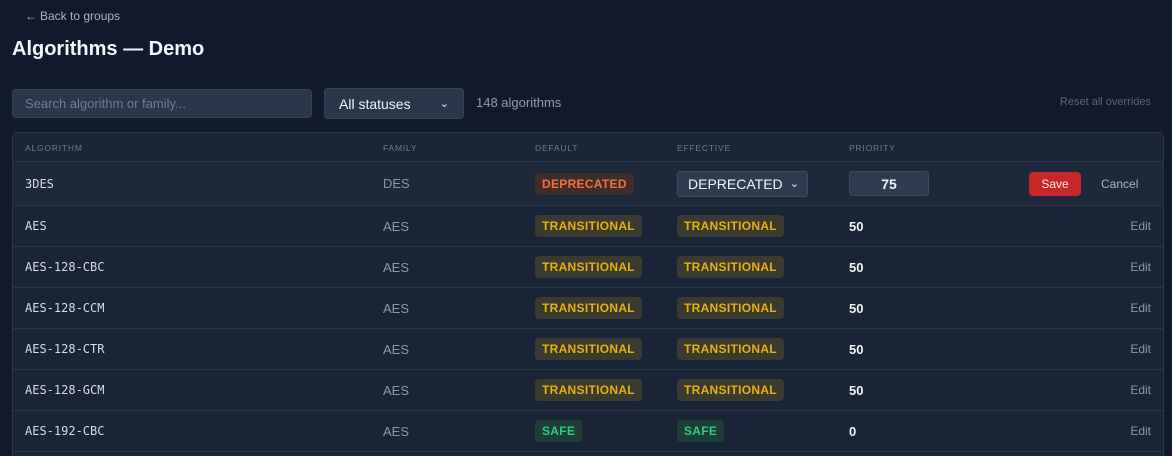 The image size is (1172, 456). I want to click on default-cell: DEPRECATED, so click(584, 183).